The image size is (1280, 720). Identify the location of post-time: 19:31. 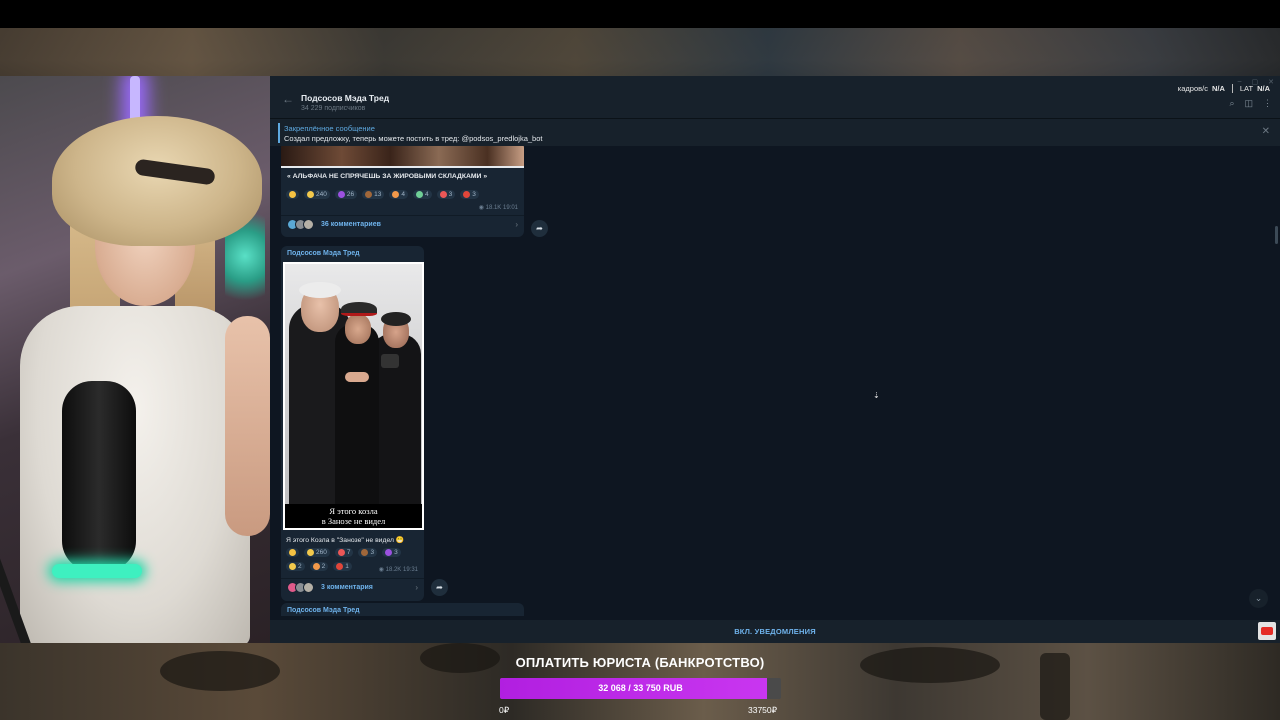
(410, 570).